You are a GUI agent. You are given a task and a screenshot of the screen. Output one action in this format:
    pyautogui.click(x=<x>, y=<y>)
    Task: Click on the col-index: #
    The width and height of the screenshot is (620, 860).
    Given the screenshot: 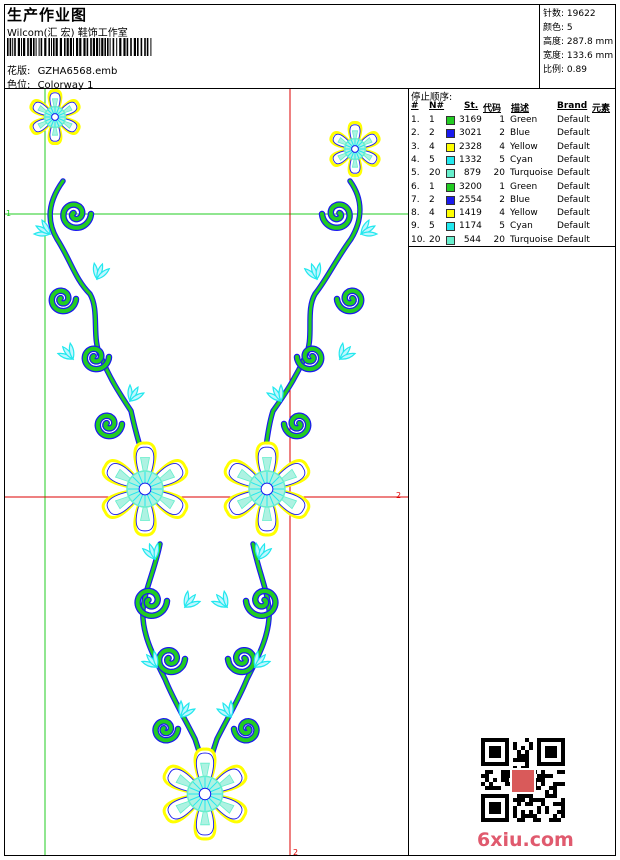 What is the action you would take?
    pyautogui.click(x=415, y=106)
    